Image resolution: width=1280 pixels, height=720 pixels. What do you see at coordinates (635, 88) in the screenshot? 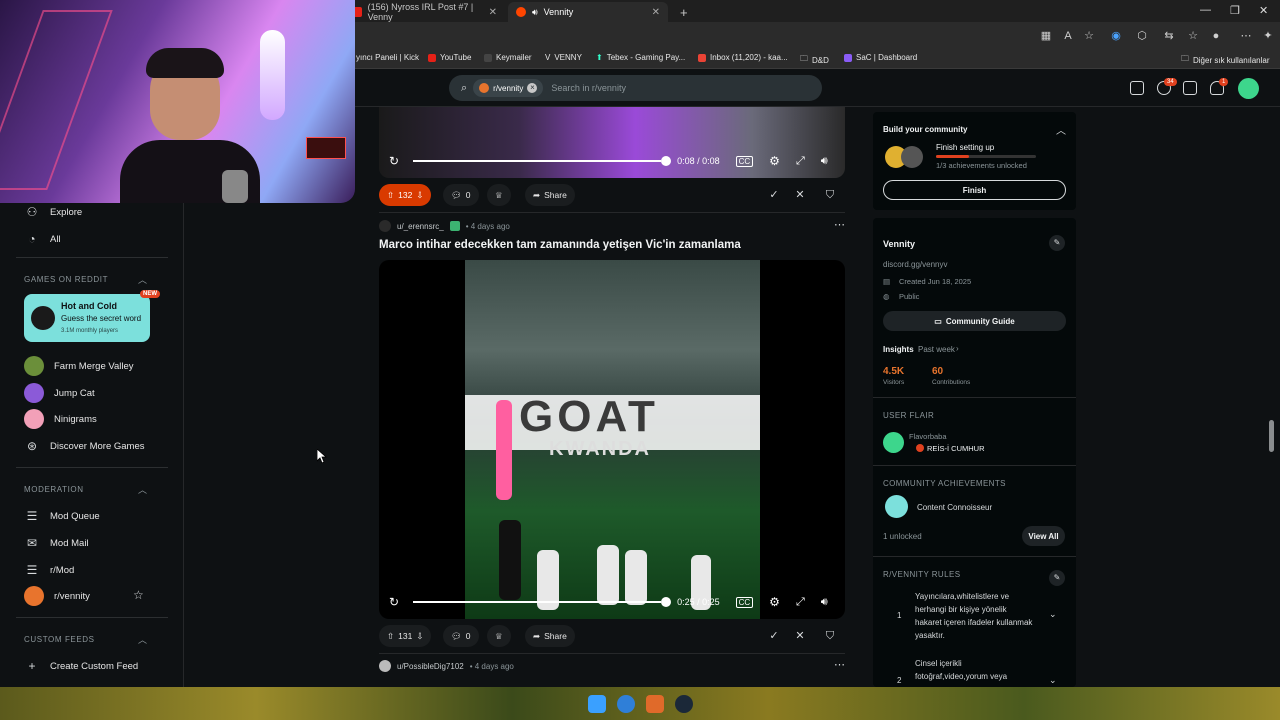
I see `search-input: ⌕ r/vennity × Search in r/vennity` at bounding box center [635, 88].